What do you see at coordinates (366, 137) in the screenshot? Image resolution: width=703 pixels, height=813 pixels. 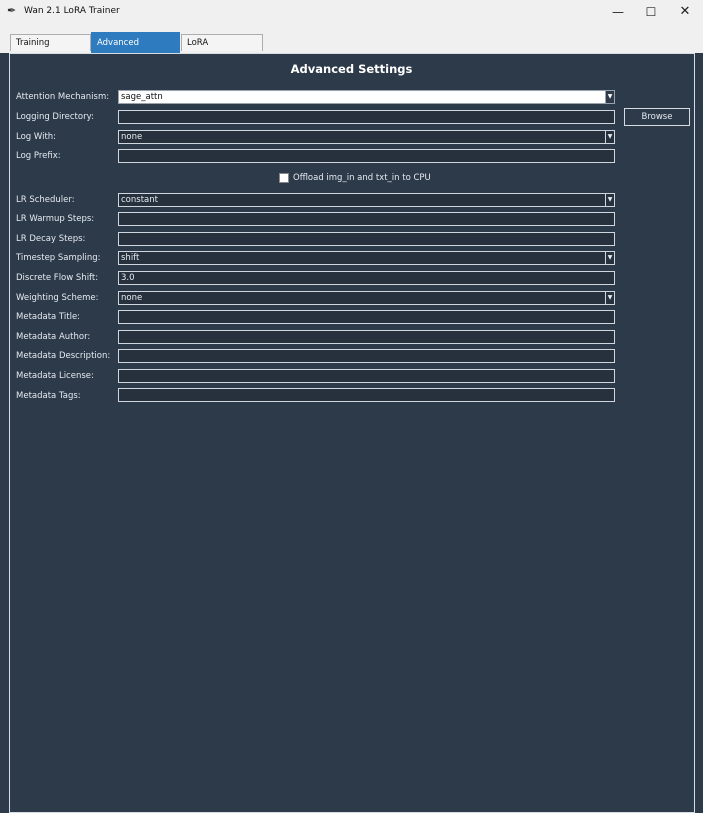 I see `log-with-dropdown: none ▼` at bounding box center [366, 137].